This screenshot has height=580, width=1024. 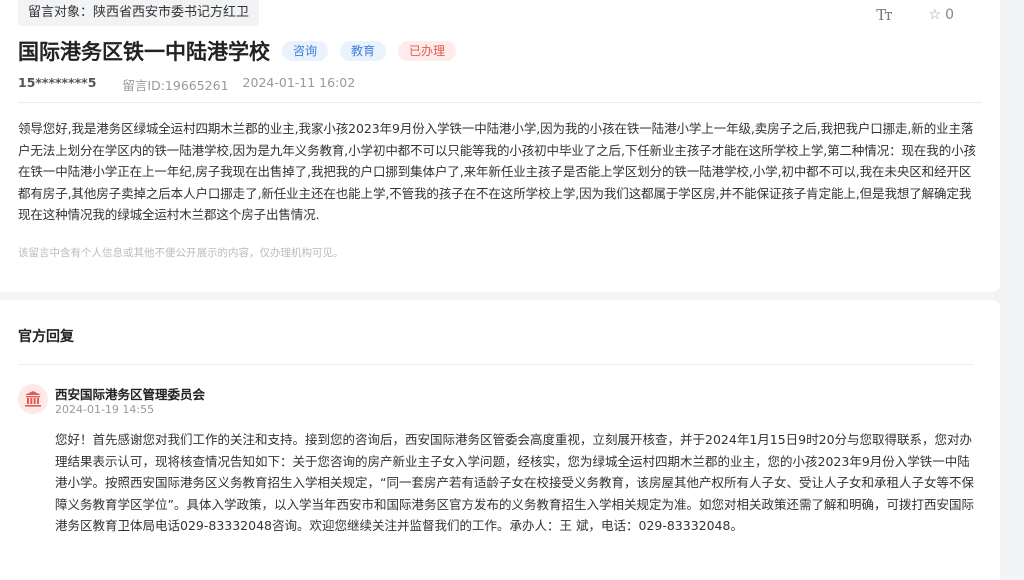 What do you see at coordinates (915, 15) in the screenshot?
I see `toolbar: Tт ☆ 0` at bounding box center [915, 15].